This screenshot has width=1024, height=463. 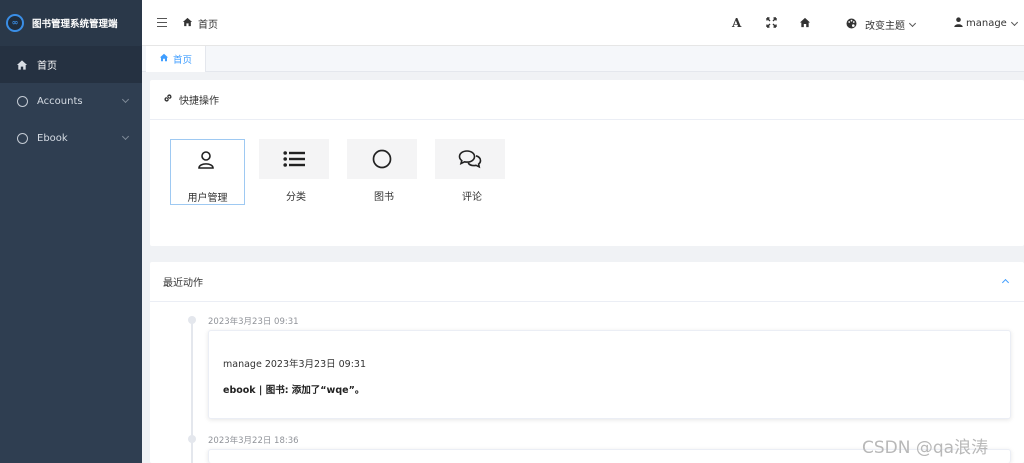 I want to click on font-size-icon: A, so click(x=736, y=23).